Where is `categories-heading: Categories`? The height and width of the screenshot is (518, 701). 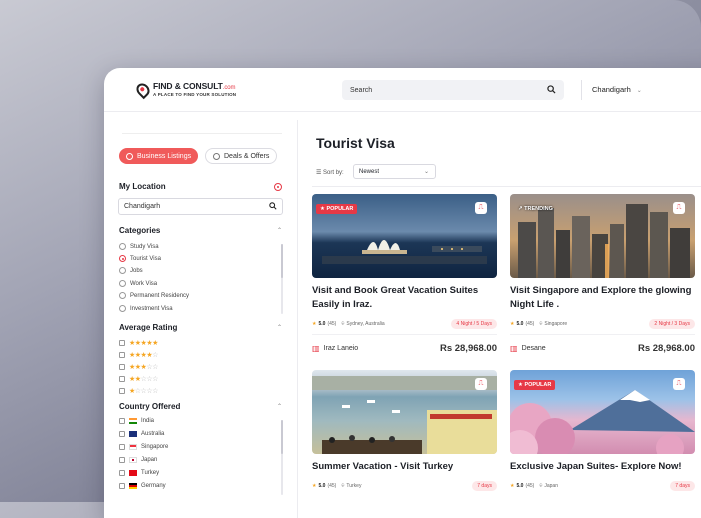
categories-heading: Categories is located at coordinates (140, 230).